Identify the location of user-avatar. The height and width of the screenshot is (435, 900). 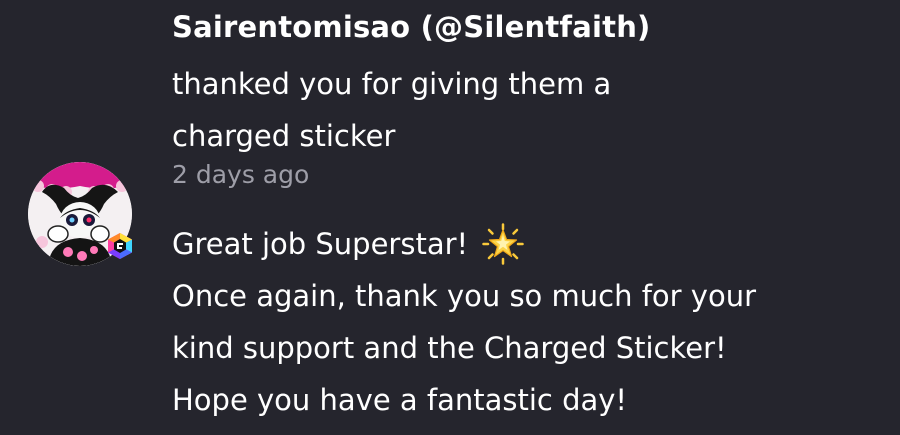
(81, 215).